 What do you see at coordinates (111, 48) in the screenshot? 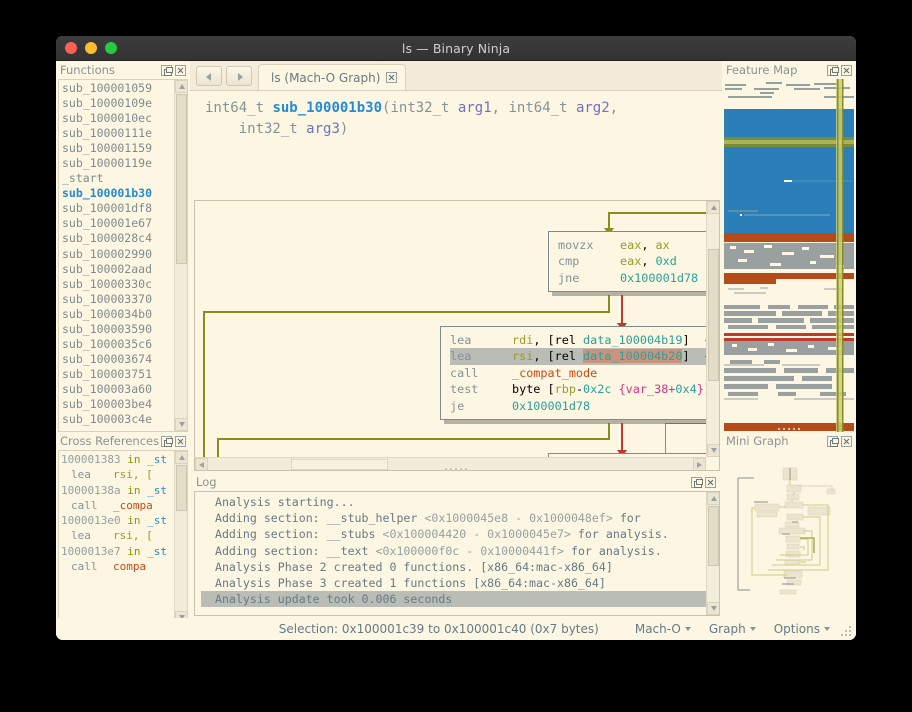
I see `zoom-window-button` at bounding box center [111, 48].